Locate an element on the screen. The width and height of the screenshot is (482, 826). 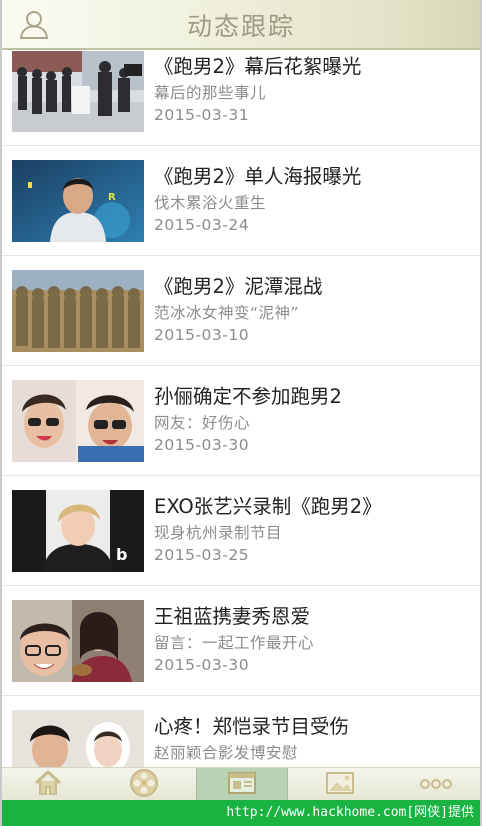
news-subtitle: 幕后的那些事儿 is located at coordinates (210, 93).